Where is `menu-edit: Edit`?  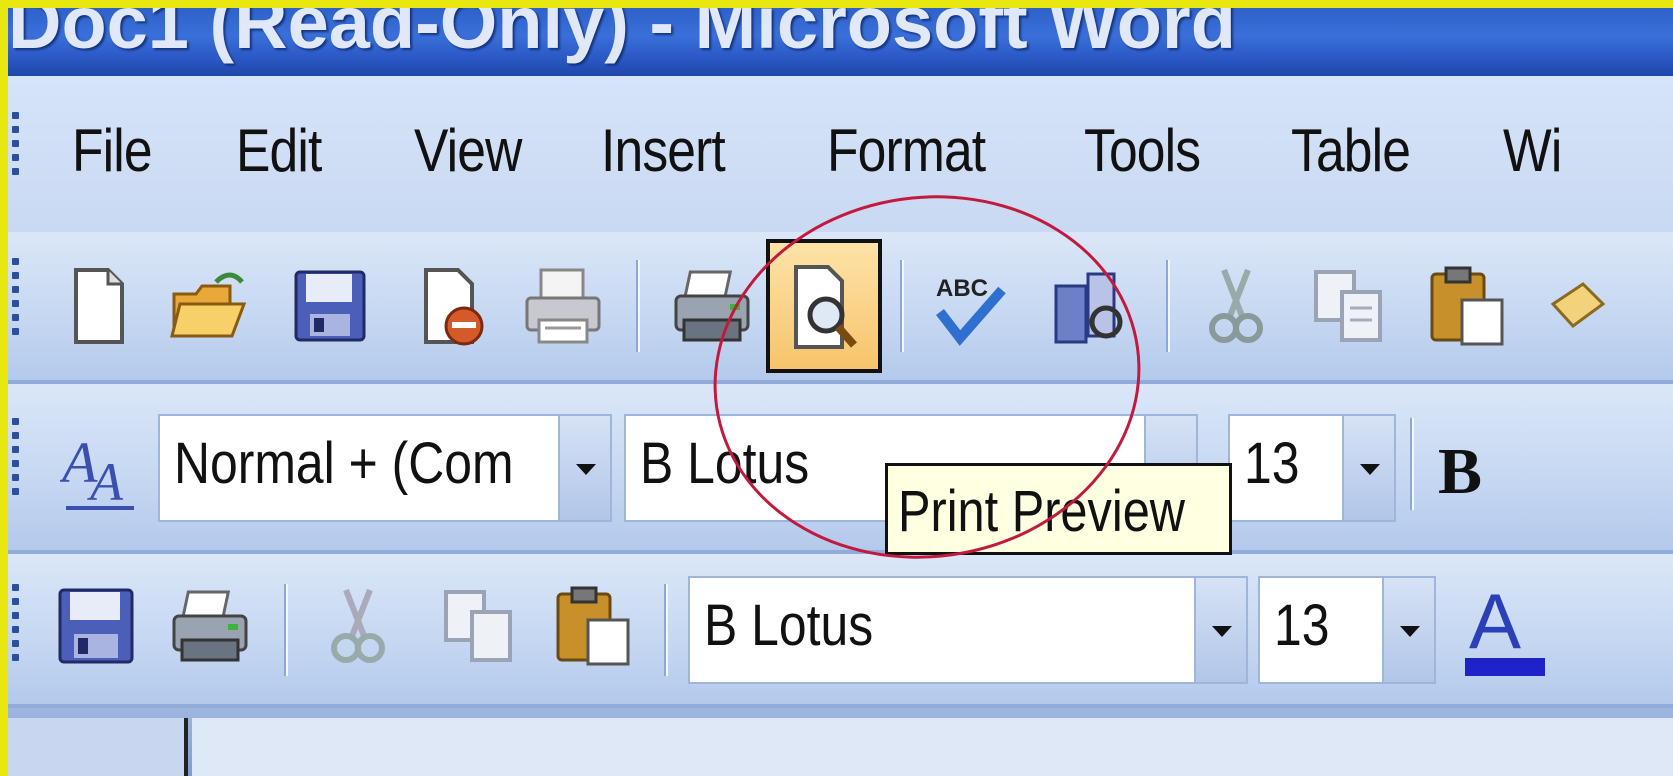 menu-edit: Edit is located at coordinates (279, 150).